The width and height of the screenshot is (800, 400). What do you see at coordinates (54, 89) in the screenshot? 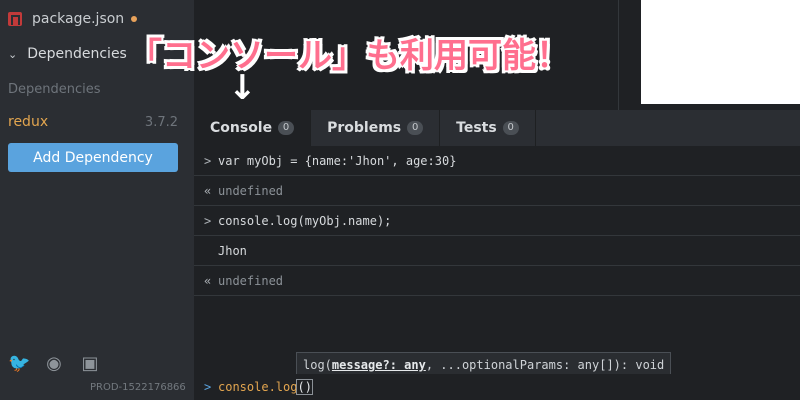
I see `dependencies-subheading: Dependencies` at bounding box center [54, 89].